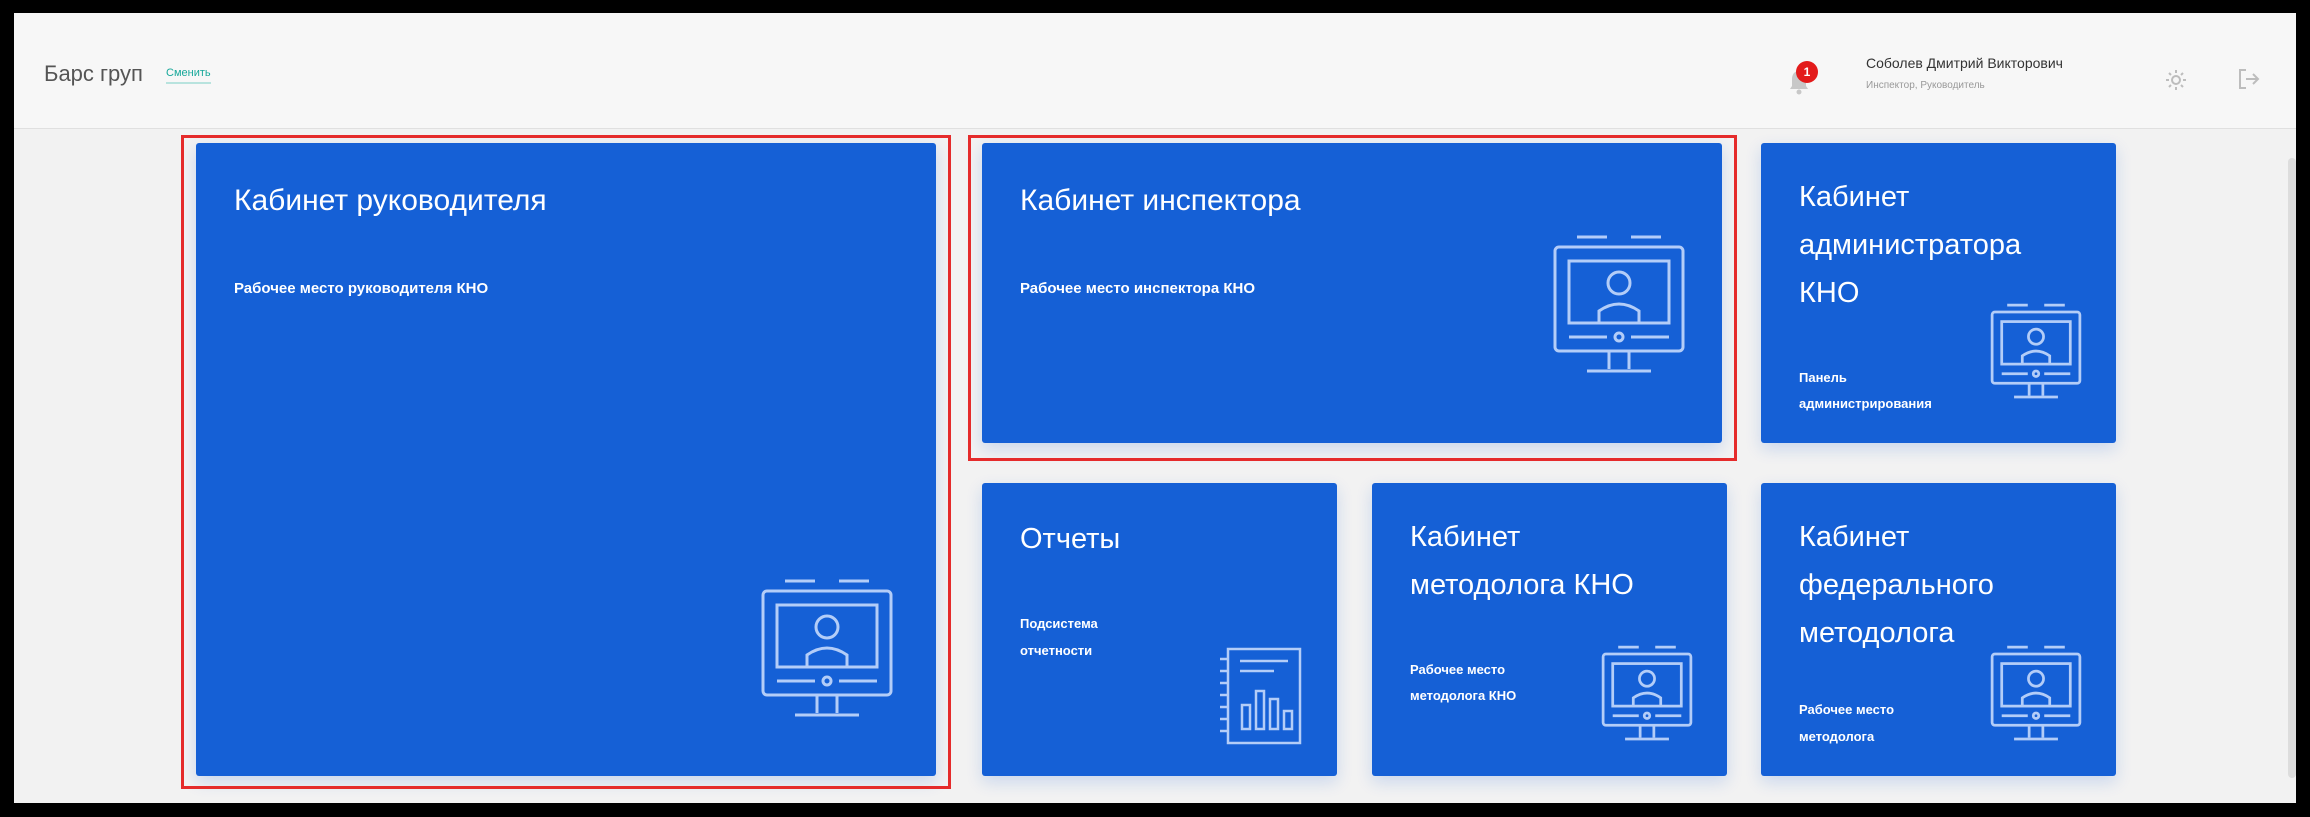  Describe the element at coordinates (1160, 200) in the screenshot. I see `card-title: Кабинет инспектора` at that location.